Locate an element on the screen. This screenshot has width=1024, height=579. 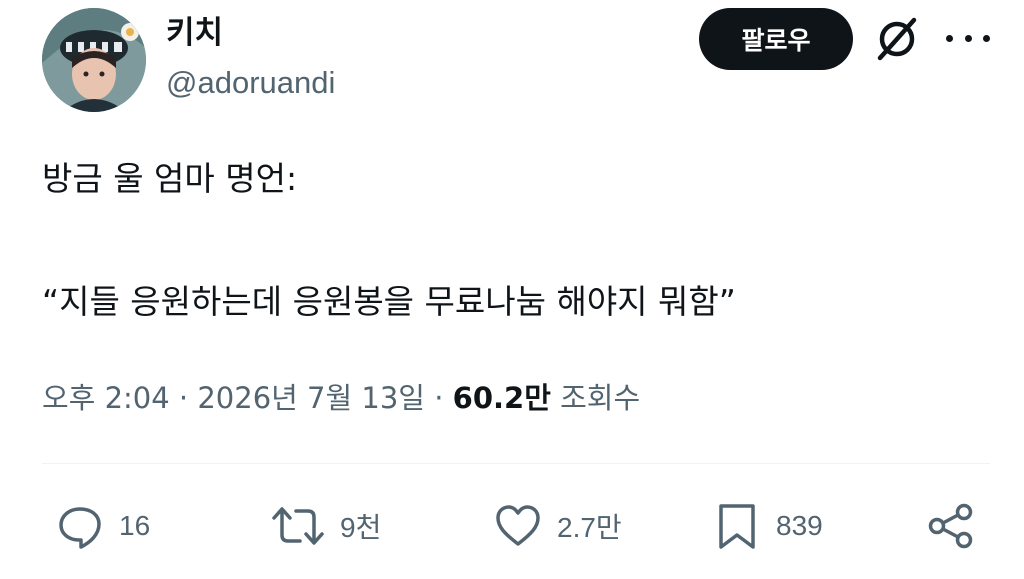
divider is located at coordinates (516, 463).